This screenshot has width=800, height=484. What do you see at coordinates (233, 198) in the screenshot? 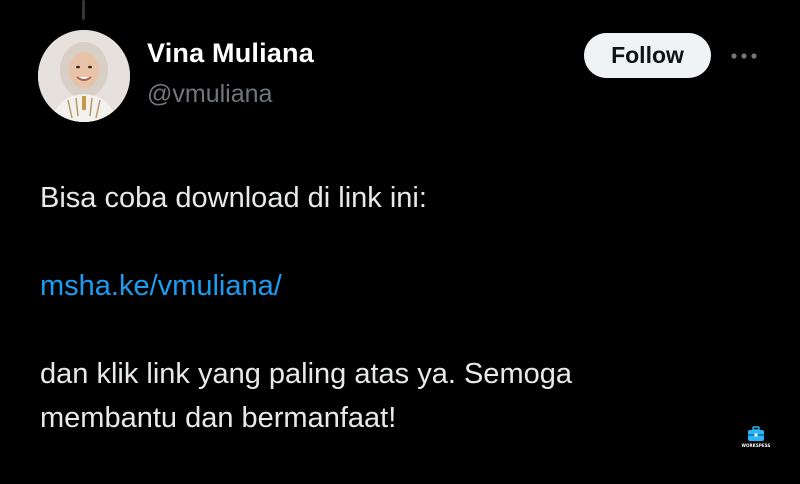
I see `tweet-line: Bisa coba download di link ini:` at bounding box center [233, 198].